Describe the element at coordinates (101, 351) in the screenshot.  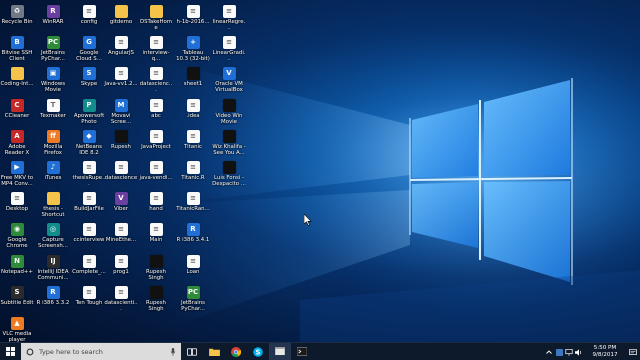
I see `taskbar-search-box: Type here to search` at that location.